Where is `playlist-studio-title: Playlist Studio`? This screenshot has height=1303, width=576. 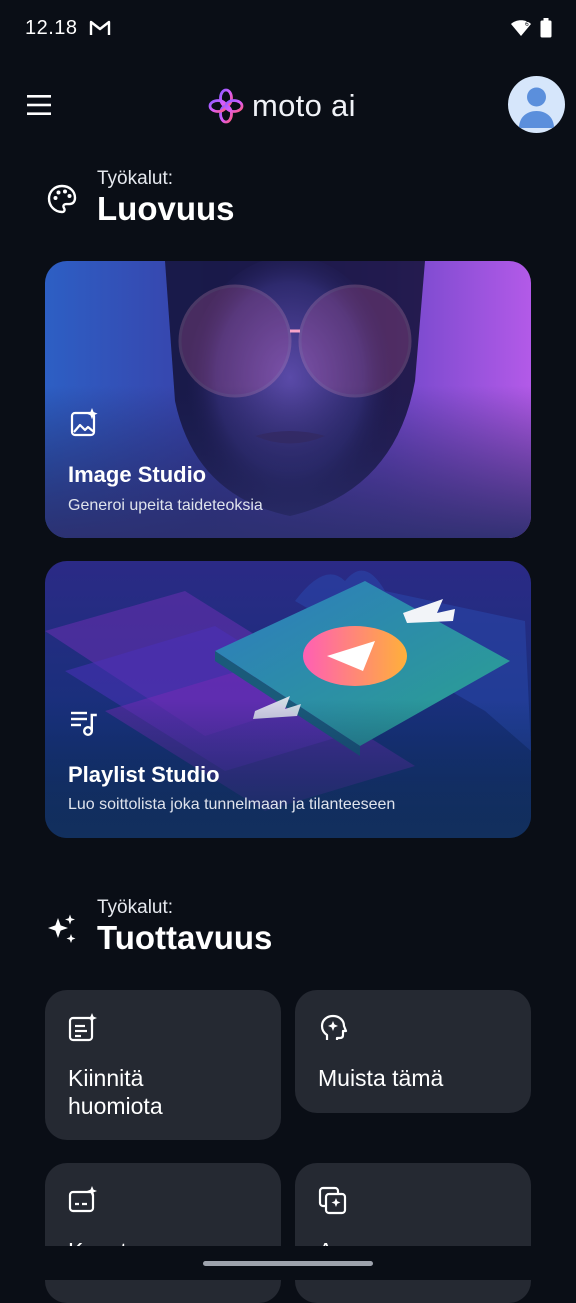
playlist-studio-title: Playlist Studio is located at coordinates (144, 774).